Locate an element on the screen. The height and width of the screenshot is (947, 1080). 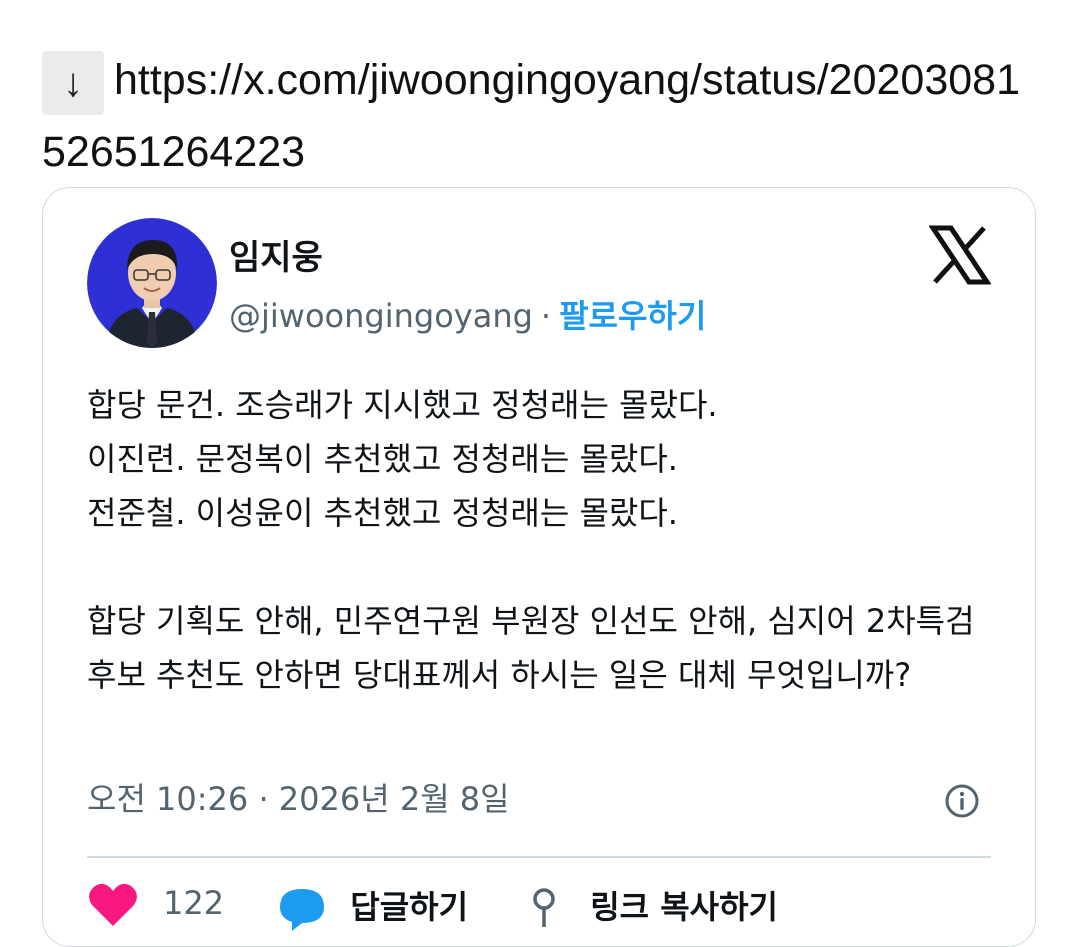
handle-row: @jiwoongingoyang · 팔로우하기 is located at coordinates (467, 314).